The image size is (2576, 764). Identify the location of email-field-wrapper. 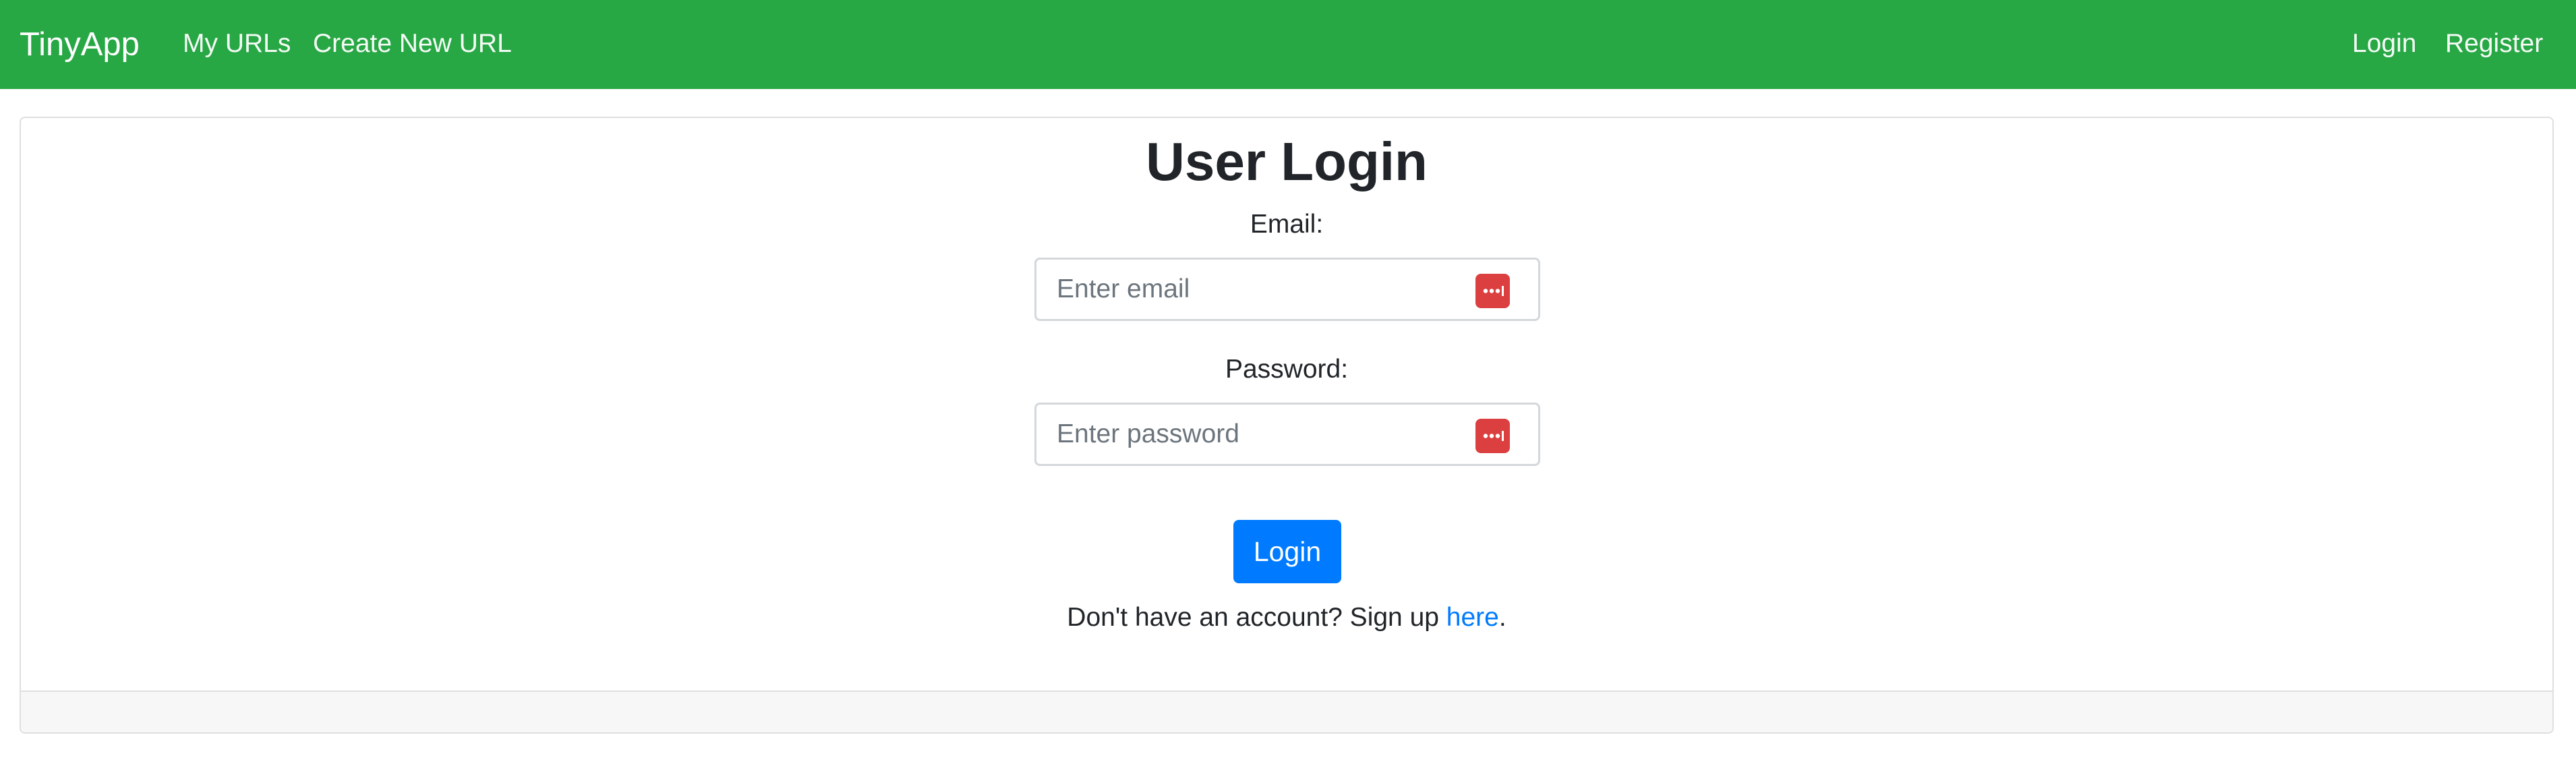
(1287, 289).